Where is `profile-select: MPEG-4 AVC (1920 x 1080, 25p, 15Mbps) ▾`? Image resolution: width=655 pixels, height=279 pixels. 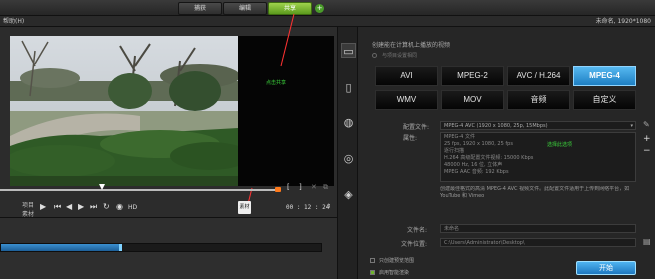
profile-select: MPEG-4 AVC (1920 x 1080, 25p, 15Mbps) ▾ is located at coordinates (538, 125).